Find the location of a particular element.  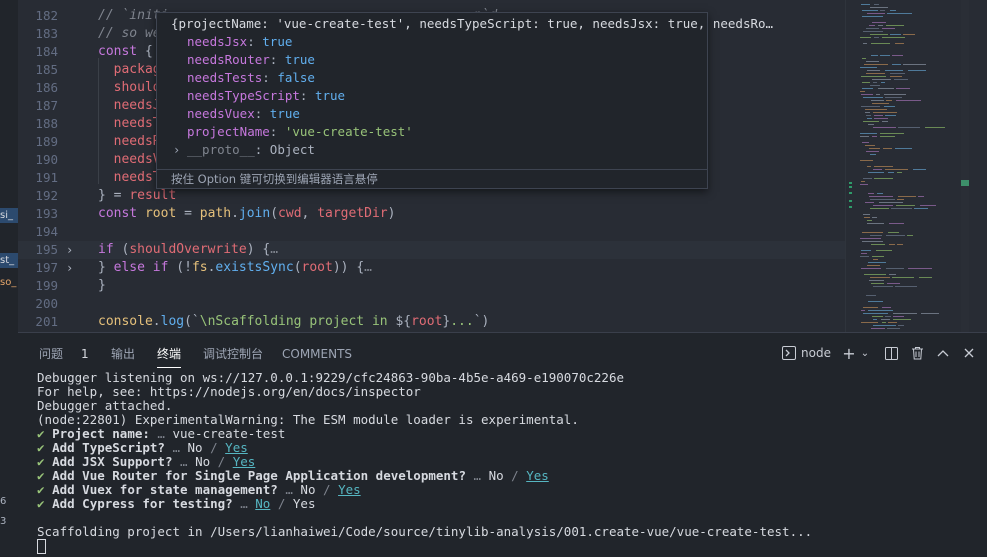

terminal-prompt-line is located at coordinates (507, 546).